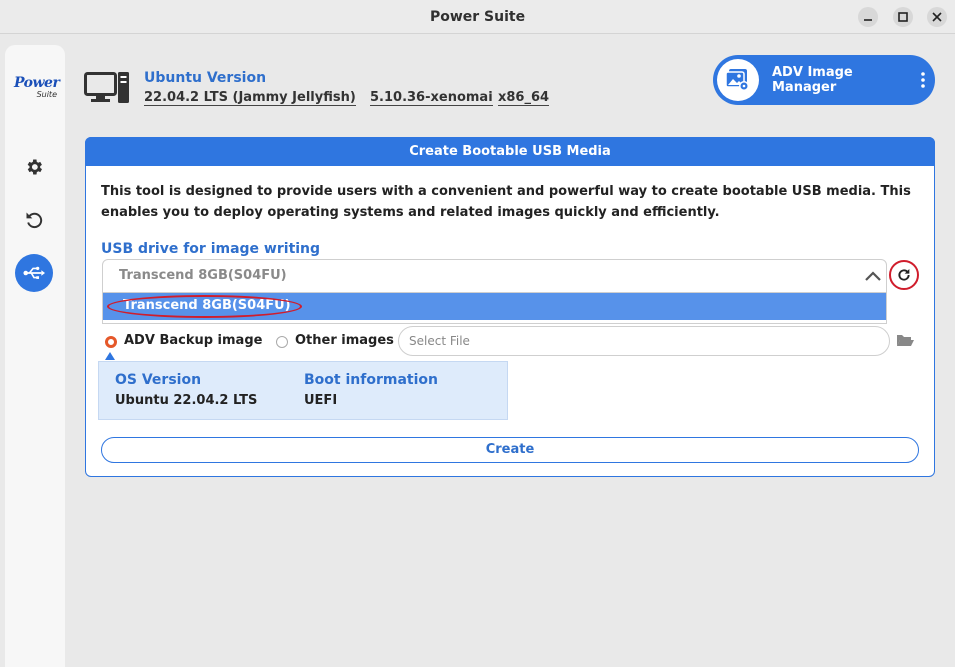 This screenshot has height=667, width=955. What do you see at coordinates (738, 80) in the screenshot?
I see `image-manager-icon` at bounding box center [738, 80].